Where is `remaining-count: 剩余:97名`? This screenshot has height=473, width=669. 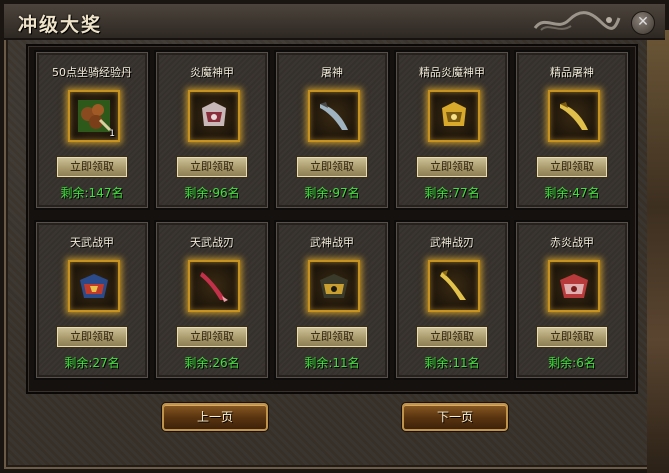
remaining-count: 剩余:97名 is located at coordinates (332, 193).